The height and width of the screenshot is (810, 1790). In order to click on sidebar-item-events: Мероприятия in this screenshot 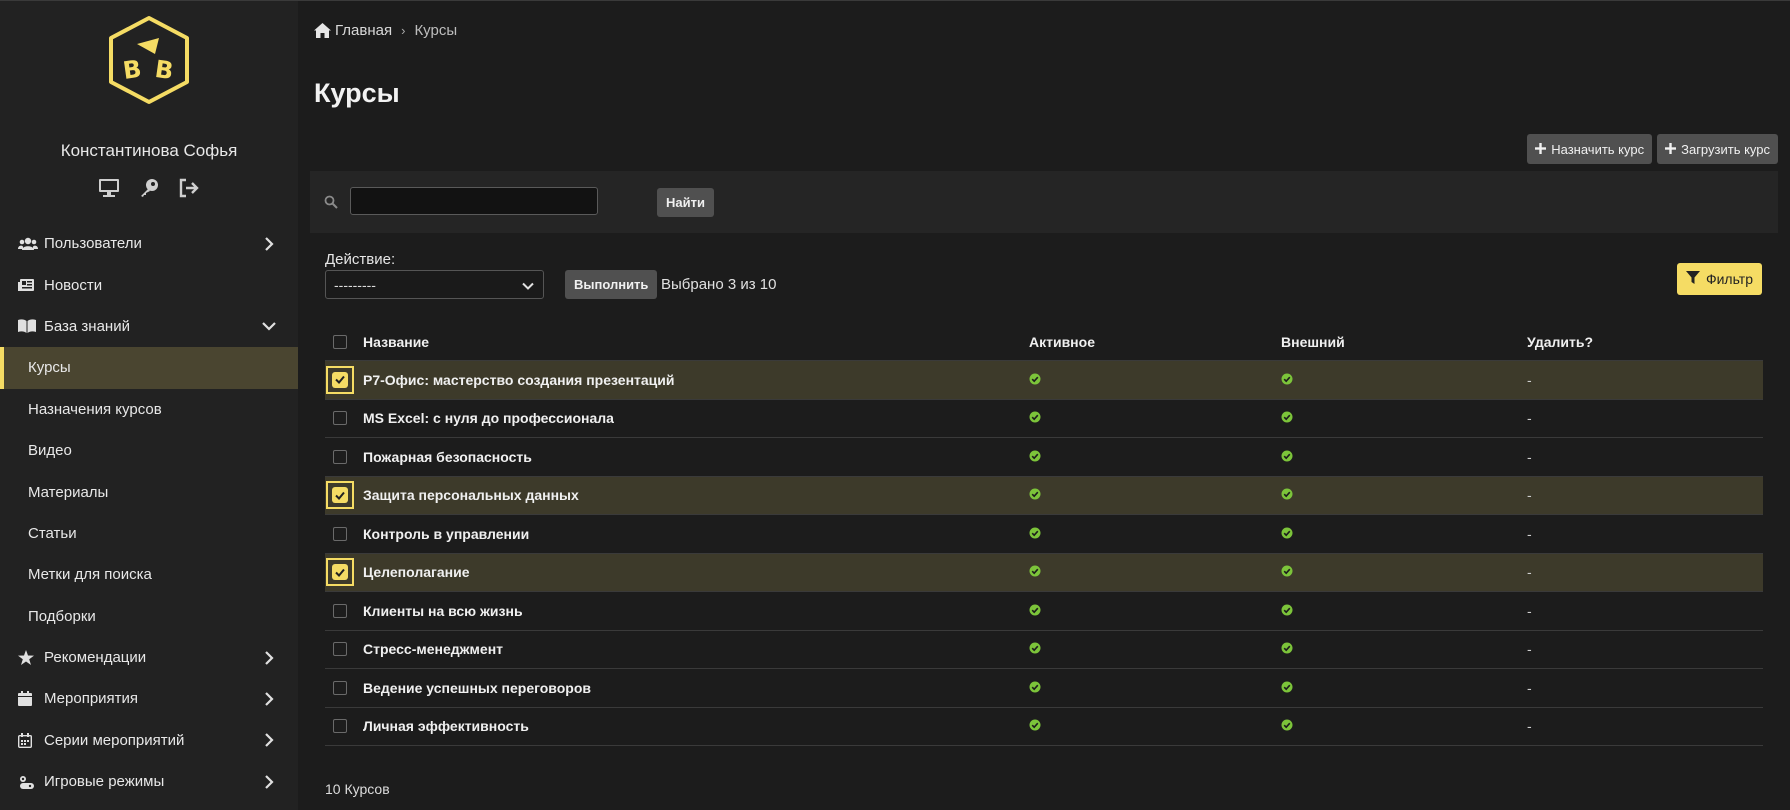, I will do `click(149, 698)`.